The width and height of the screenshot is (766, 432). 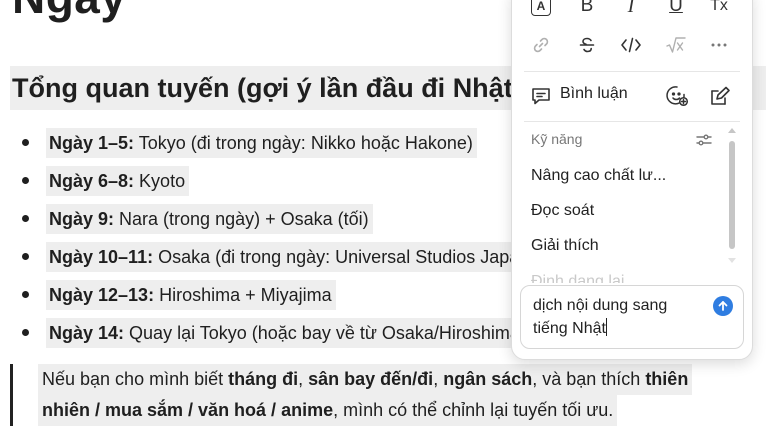 I want to click on skills-settings-button, so click(x=704, y=140).